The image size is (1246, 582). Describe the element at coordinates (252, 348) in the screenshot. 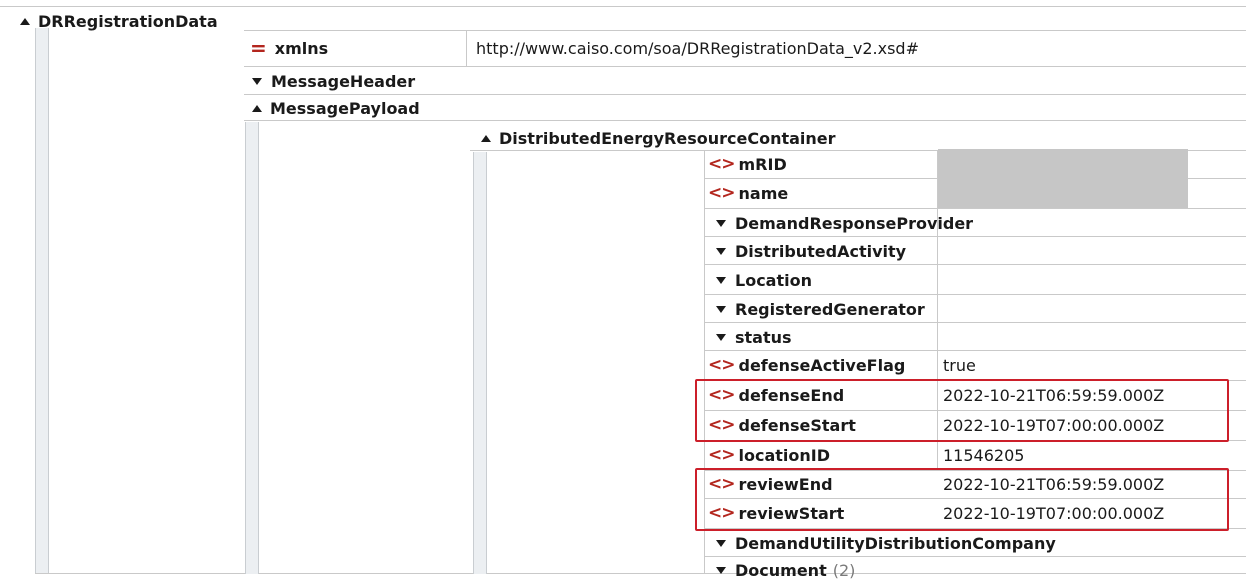

I see `tree-rail-payload` at that location.